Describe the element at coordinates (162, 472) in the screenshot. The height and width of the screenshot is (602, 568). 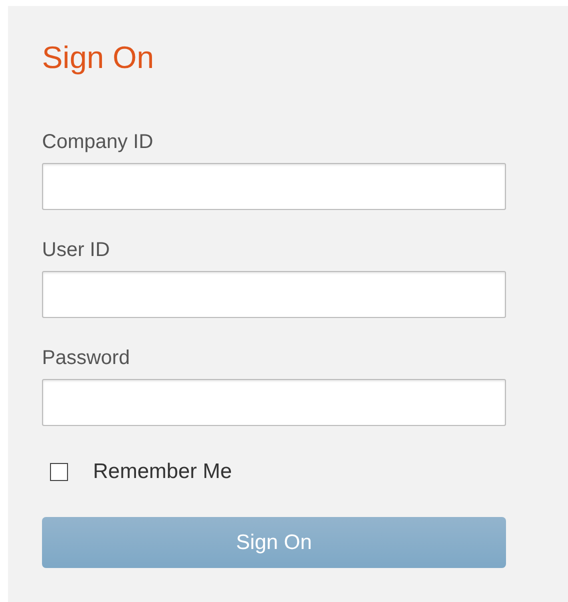
I see `checkbox-label: Remember Me` at that location.